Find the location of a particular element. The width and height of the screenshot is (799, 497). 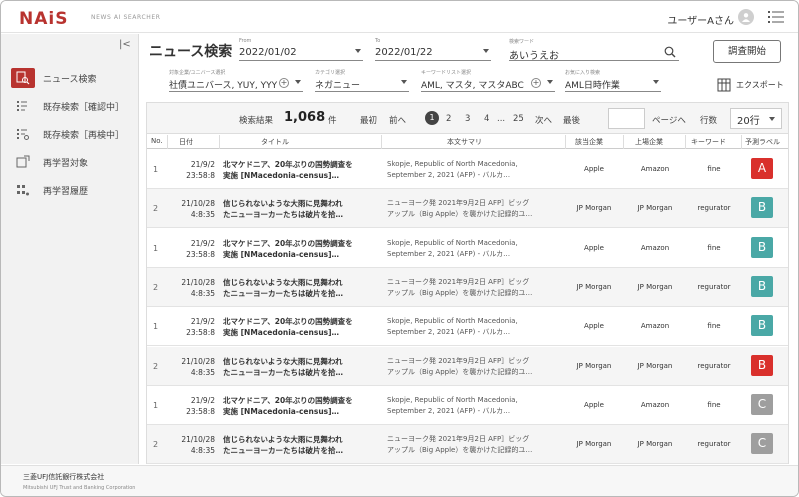

page-number-input is located at coordinates (626, 118).